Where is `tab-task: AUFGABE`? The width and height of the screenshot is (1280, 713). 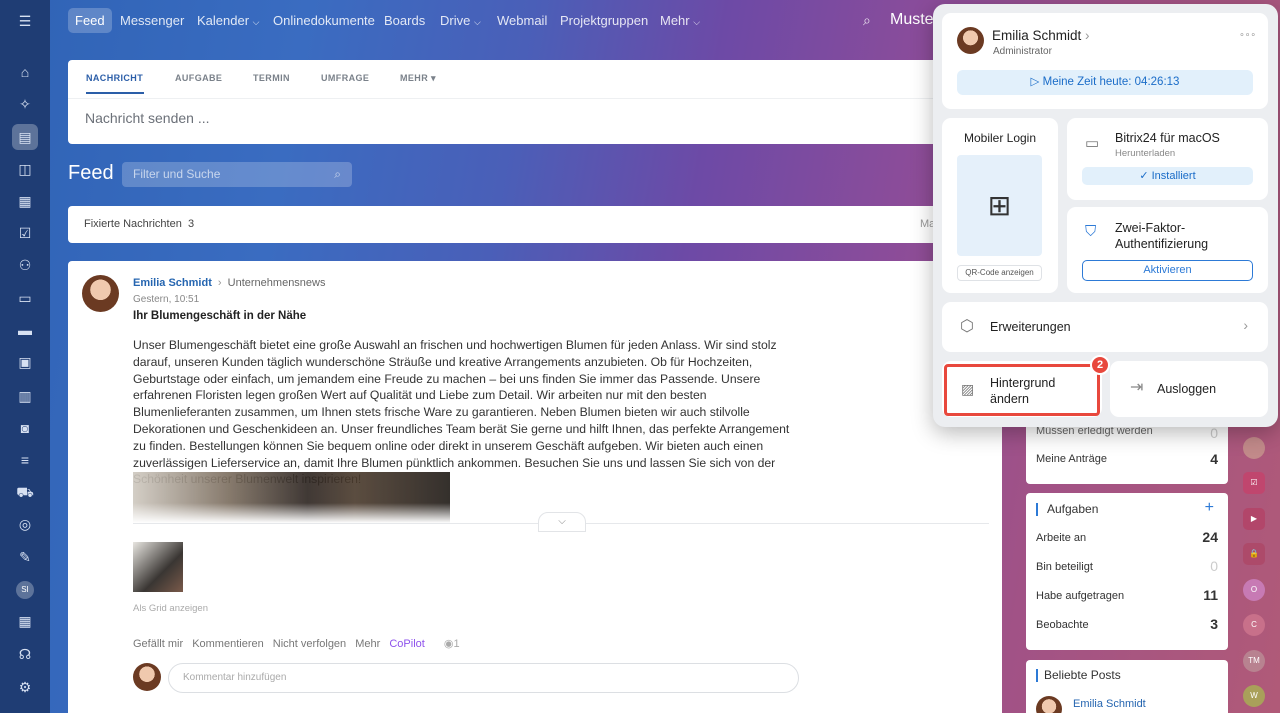 tab-task: AUFGABE is located at coordinates (198, 78).